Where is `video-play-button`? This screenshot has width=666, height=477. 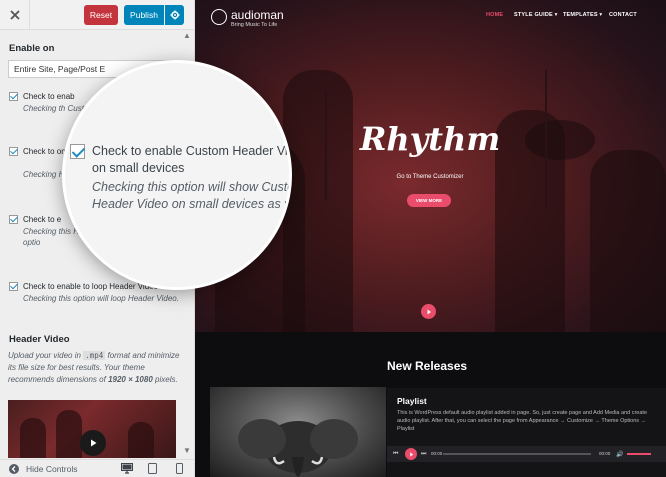 video-play-button is located at coordinates (93, 443).